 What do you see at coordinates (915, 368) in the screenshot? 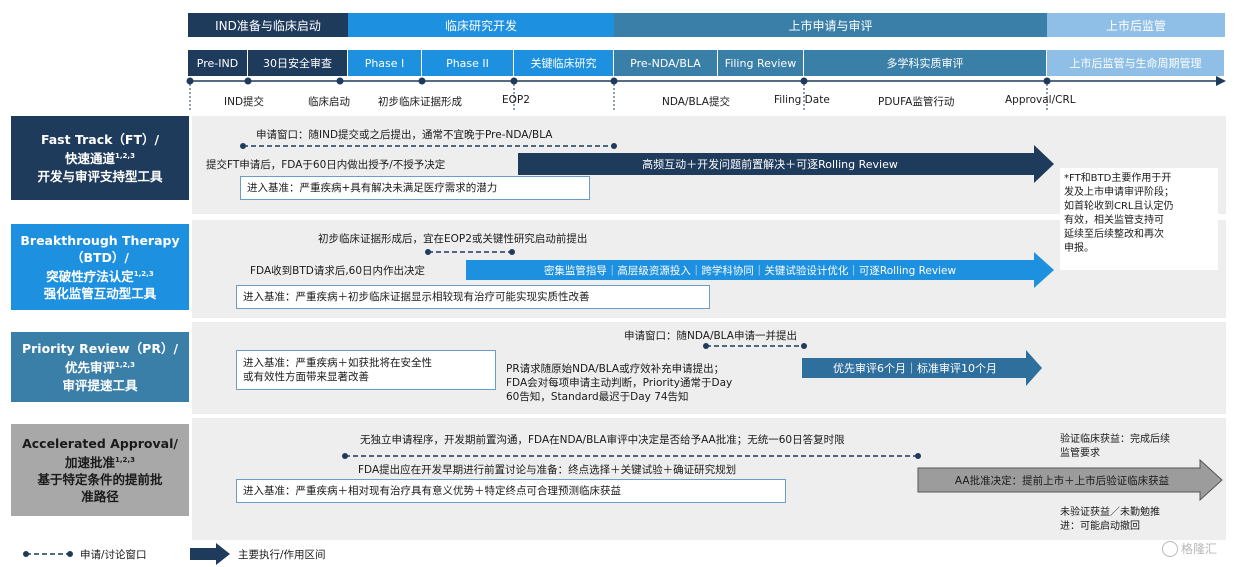
I see `pr-arrow-text: 优先审评6个月｜标准审评10个月` at bounding box center [915, 368].